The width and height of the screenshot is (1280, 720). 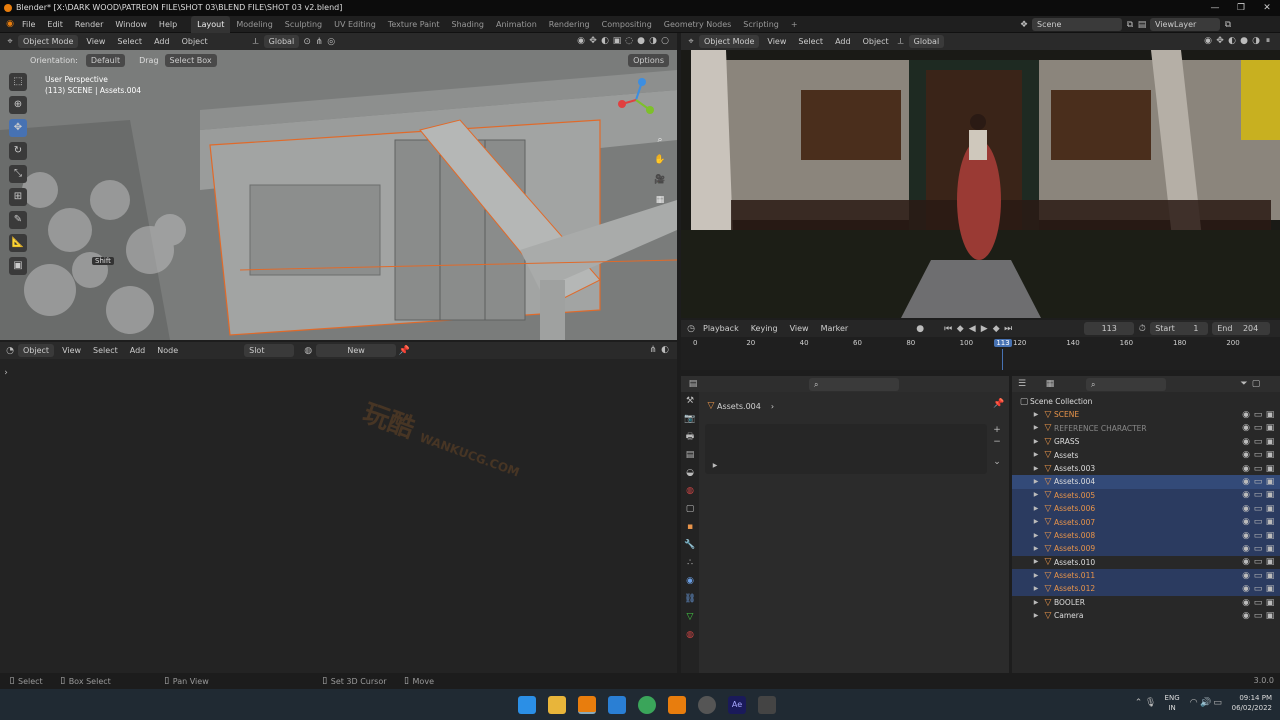 What do you see at coordinates (1146, 468) in the screenshot?
I see `outliner-row: ▶ ▽ Assets.003 ◉ ▭ ▣` at bounding box center [1146, 468].